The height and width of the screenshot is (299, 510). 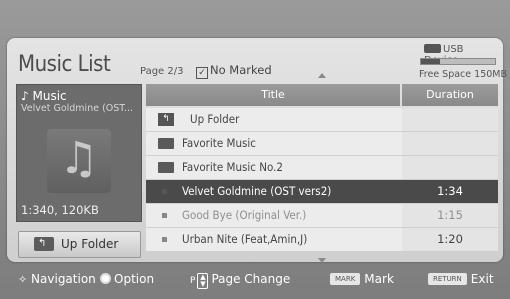 I want to click on track-name: Good Bye (Original Ver.), so click(x=244, y=215).